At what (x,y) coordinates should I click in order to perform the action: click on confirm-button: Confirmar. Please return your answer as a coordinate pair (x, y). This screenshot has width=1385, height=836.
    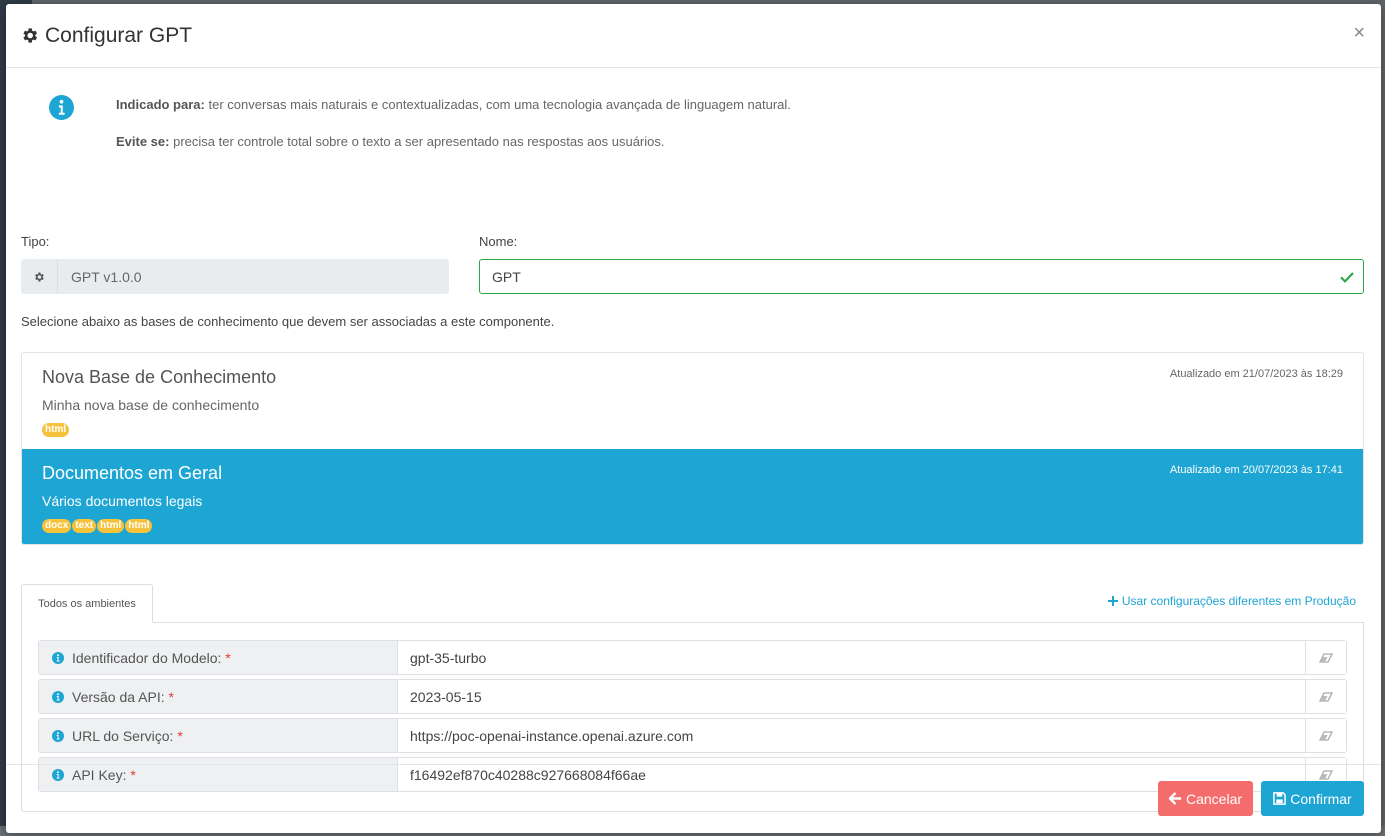
    Looking at the image, I should click on (1312, 798).